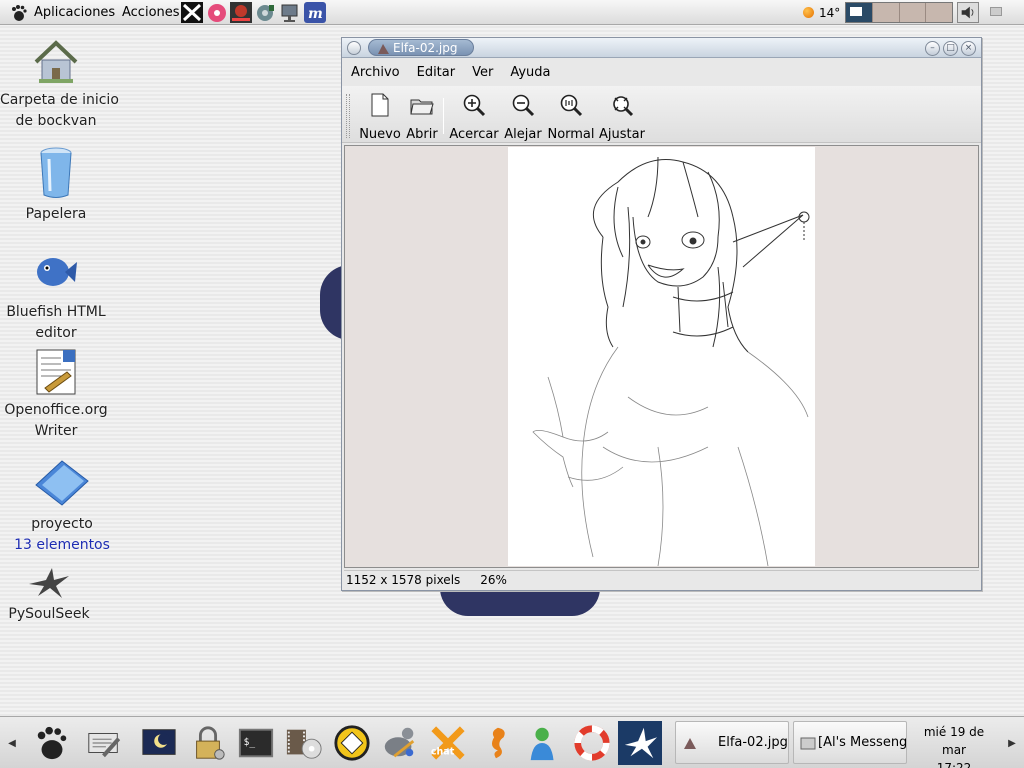  I want to click on weather-applet: 14°, so click(821, 12).